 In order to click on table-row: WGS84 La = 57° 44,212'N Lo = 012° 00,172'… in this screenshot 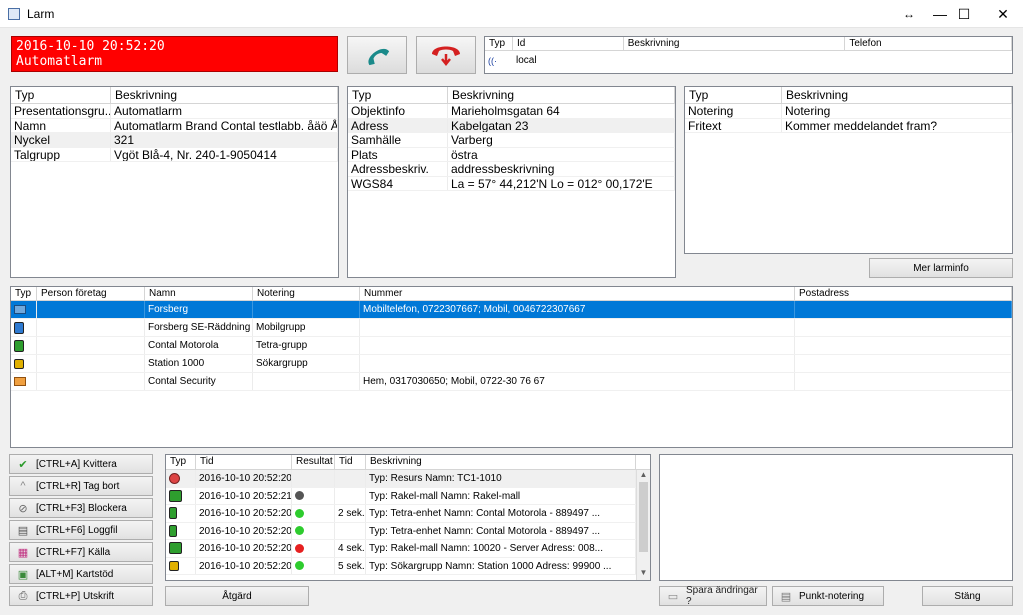, I will do `click(511, 183)`.